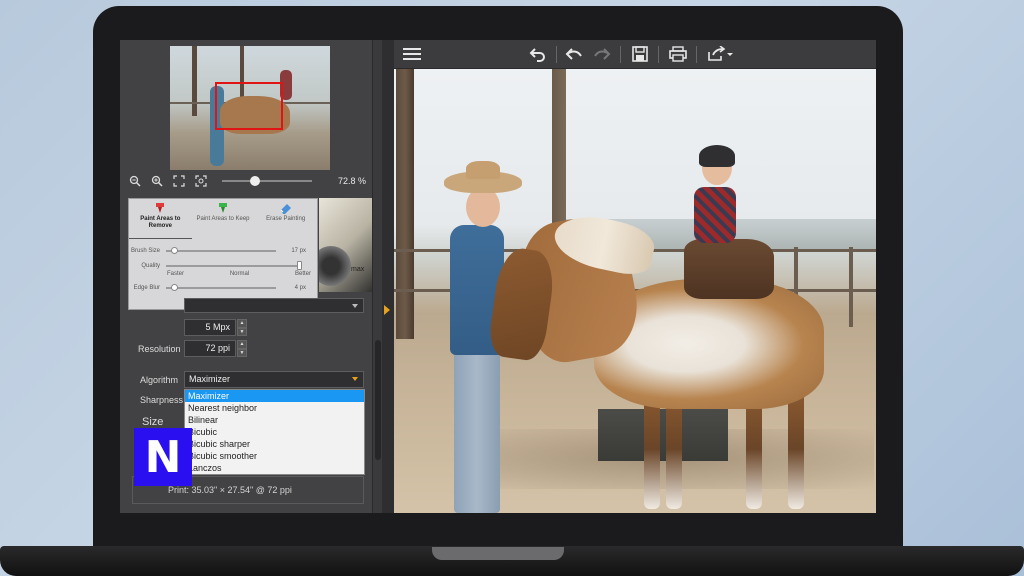 This screenshot has width=1024, height=576. I want to click on pixels-input: 5 Mpx, so click(210, 327).